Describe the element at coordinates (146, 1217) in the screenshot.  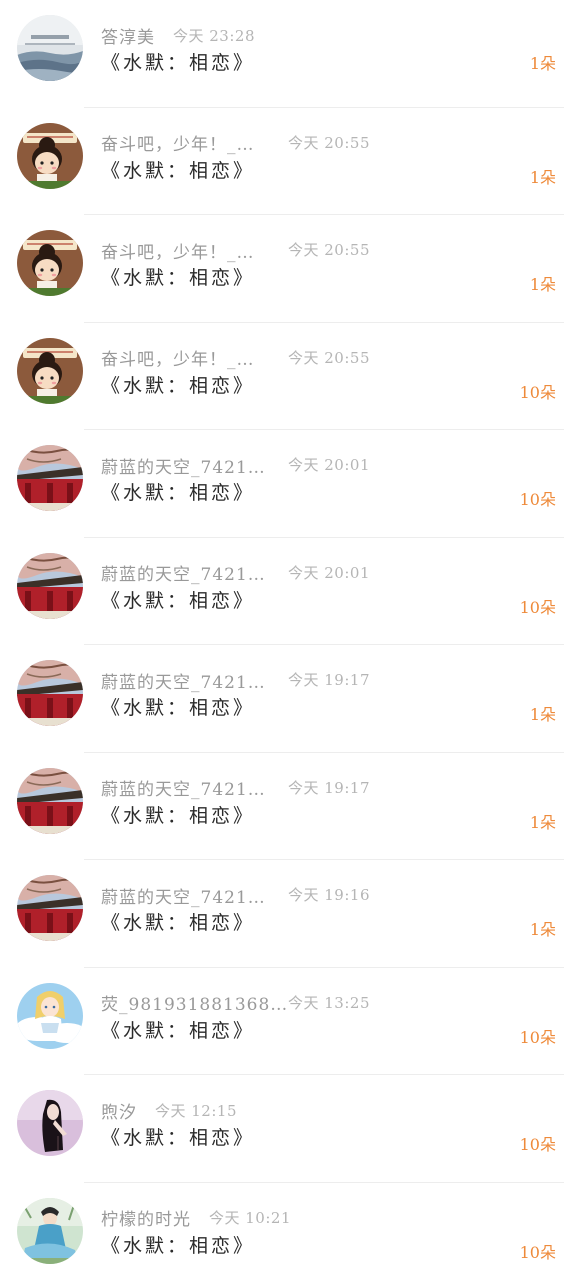
I see `sender-name: 柠檬的时光` at that location.